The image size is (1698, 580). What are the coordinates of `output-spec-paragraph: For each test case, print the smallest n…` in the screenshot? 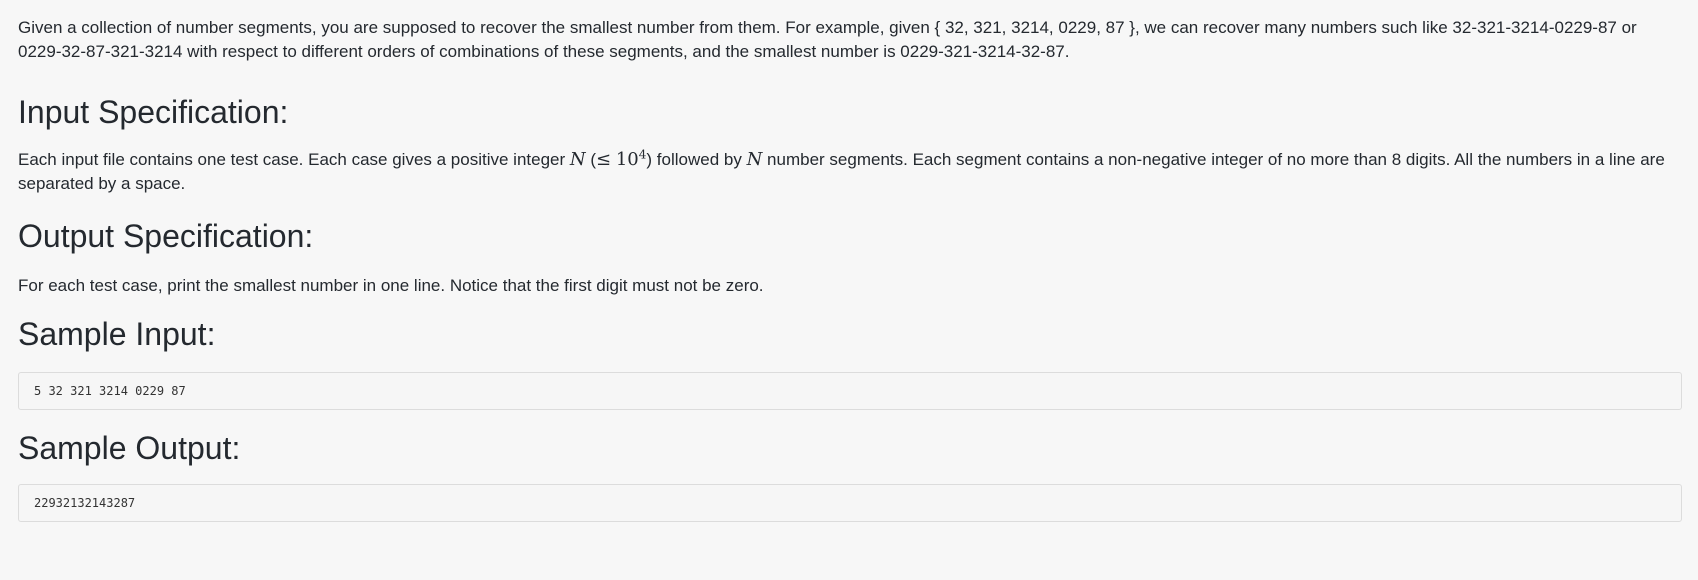 It's located at (391, 285).